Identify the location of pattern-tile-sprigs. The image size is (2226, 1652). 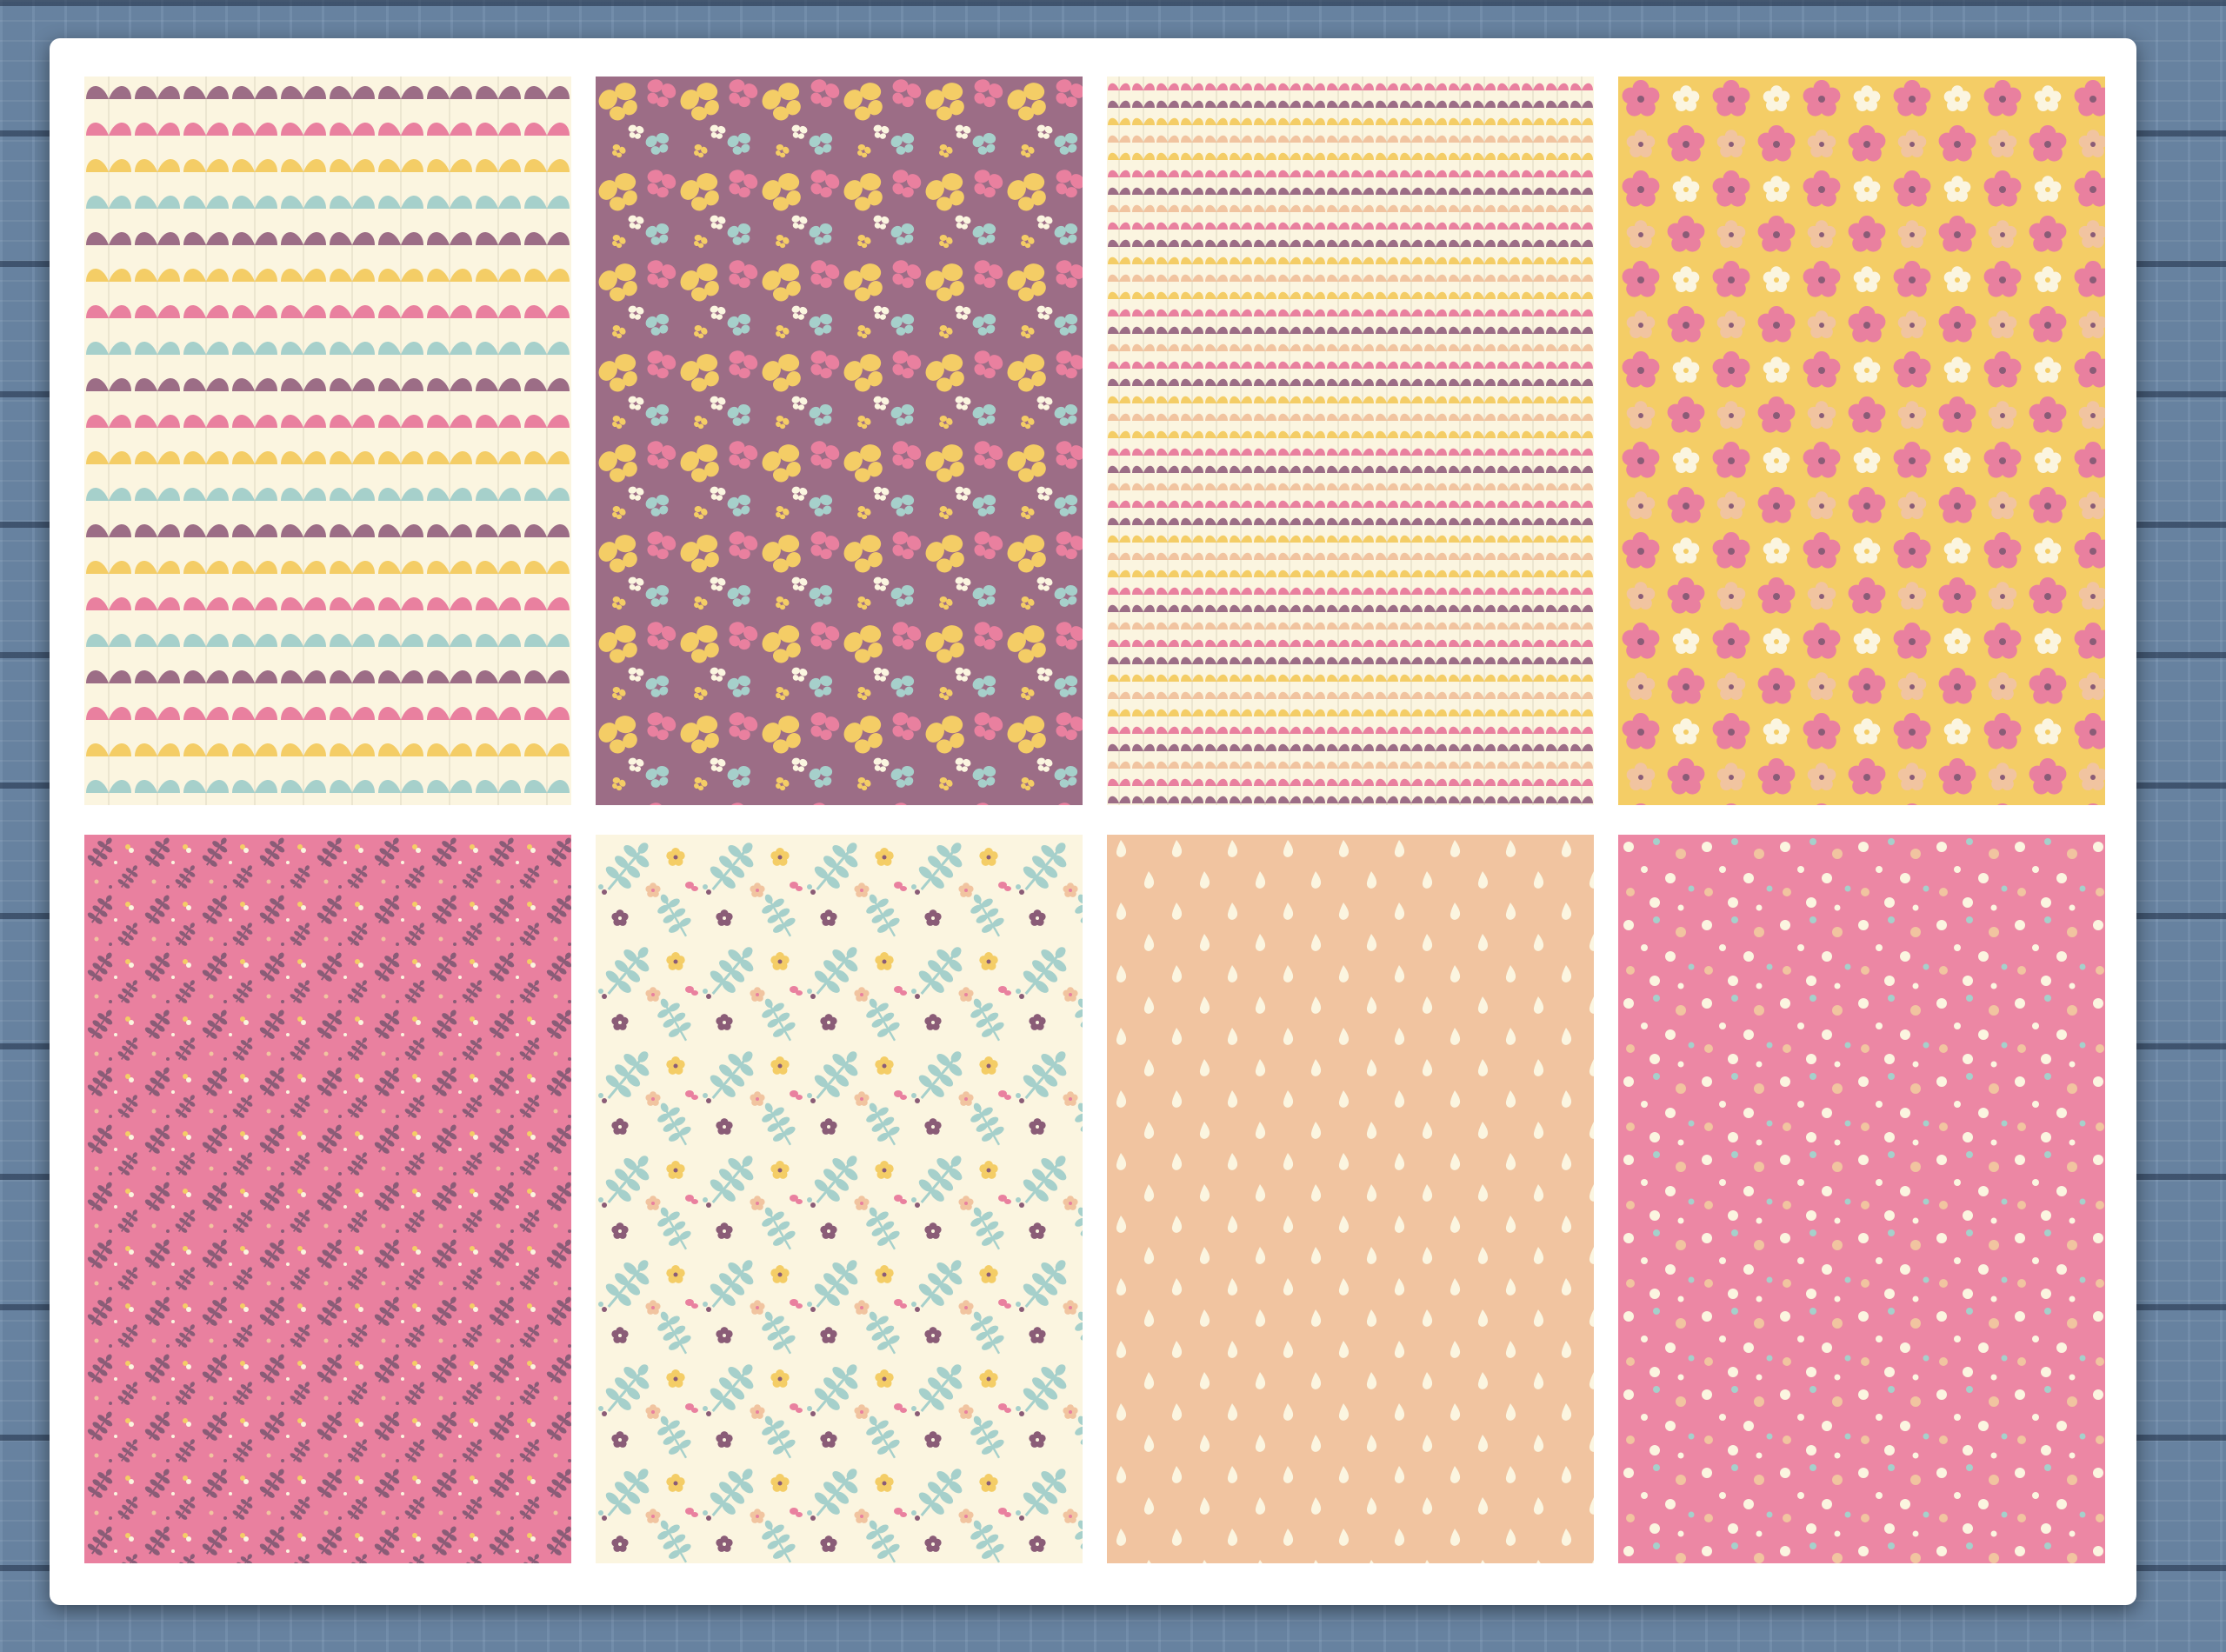
(327, 1199).